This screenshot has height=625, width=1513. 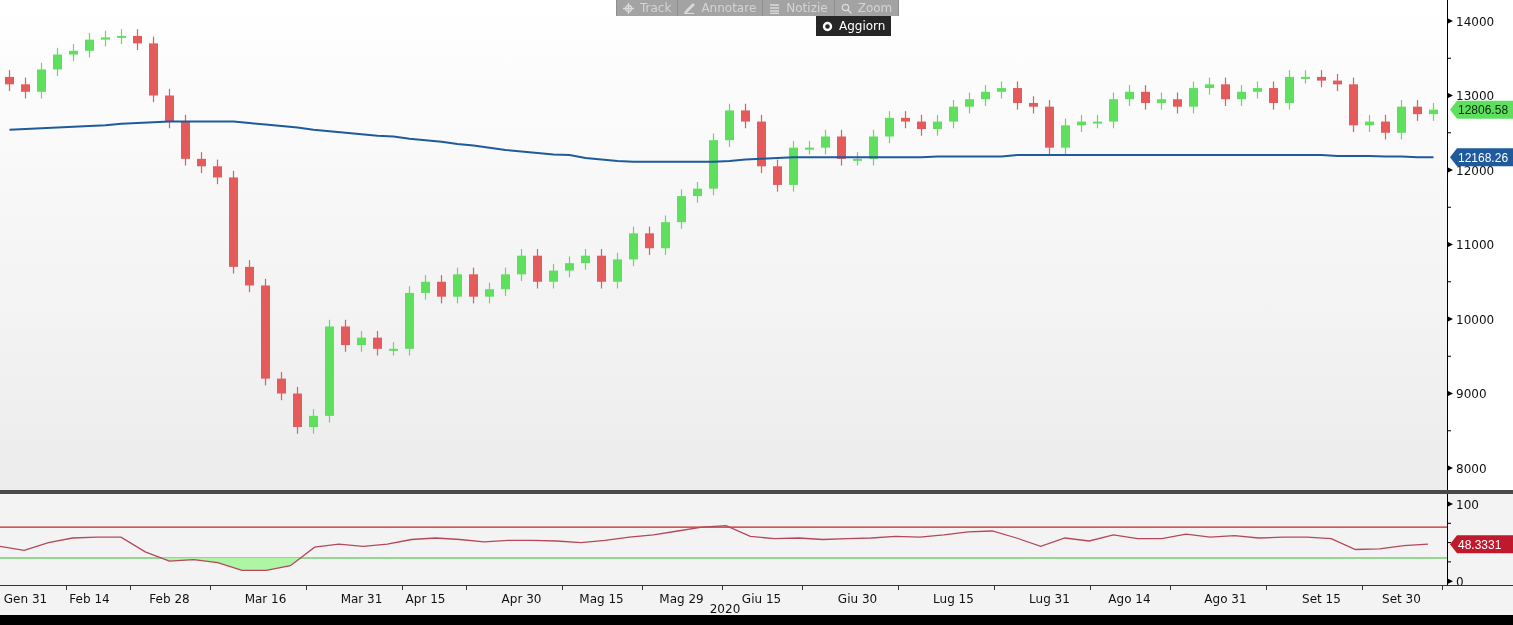 What do you see at coordinates (1475, 96) in the screenshot?
I see `axis-label: 13000` at bounding box center [1475, 96].